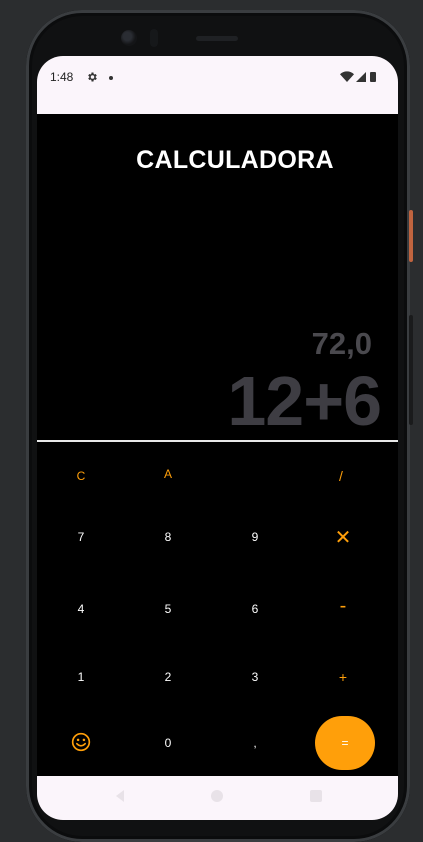  What do you see at coordinates (361, 77) in the screenshot?
I see `signal-icon` at bounding box center [361, 77].